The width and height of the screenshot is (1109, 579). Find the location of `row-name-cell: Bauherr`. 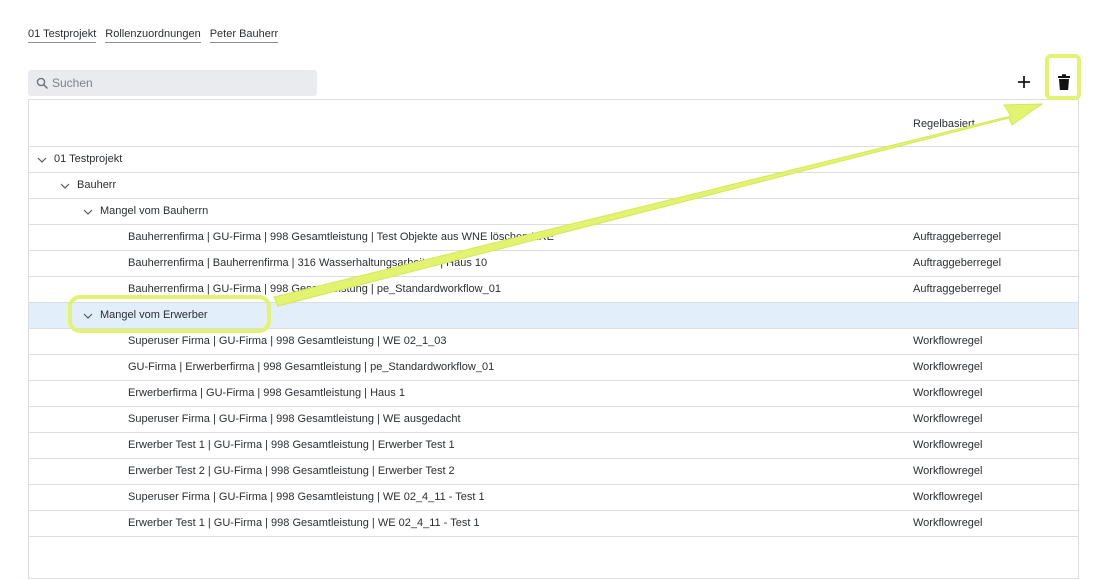

row-name-cell: Bauherr is located at coordinates (88, 185).